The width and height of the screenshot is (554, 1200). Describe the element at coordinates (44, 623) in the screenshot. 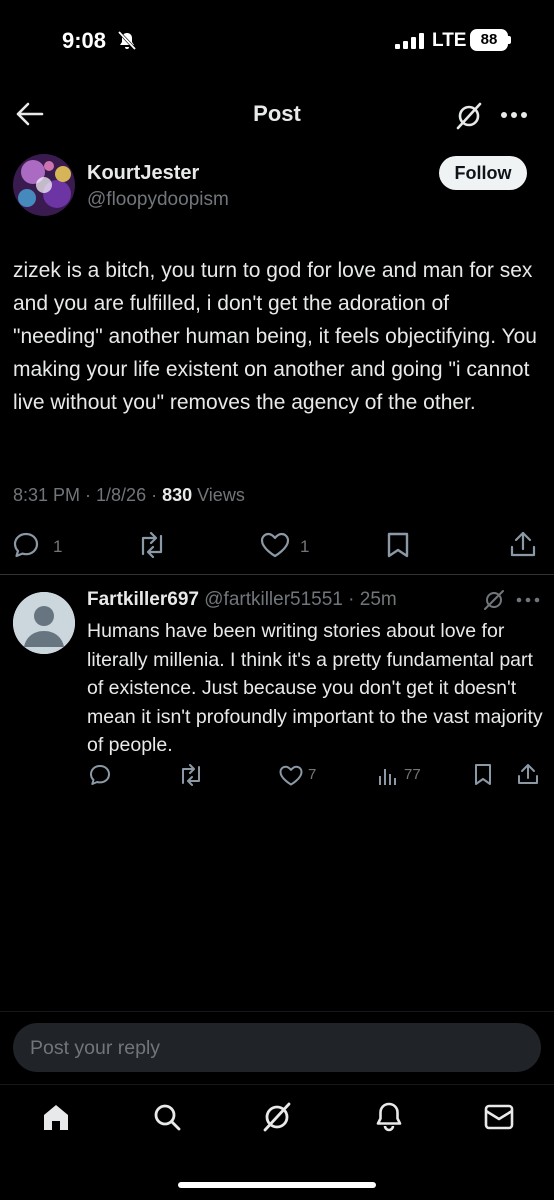

I see `reply-author-avatar` at that location.